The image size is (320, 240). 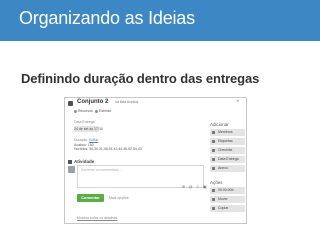 What do you see at coordinates (213, 199) in the screenshot?
I see `arrow-right-icon` at bounding box center [213, 199].